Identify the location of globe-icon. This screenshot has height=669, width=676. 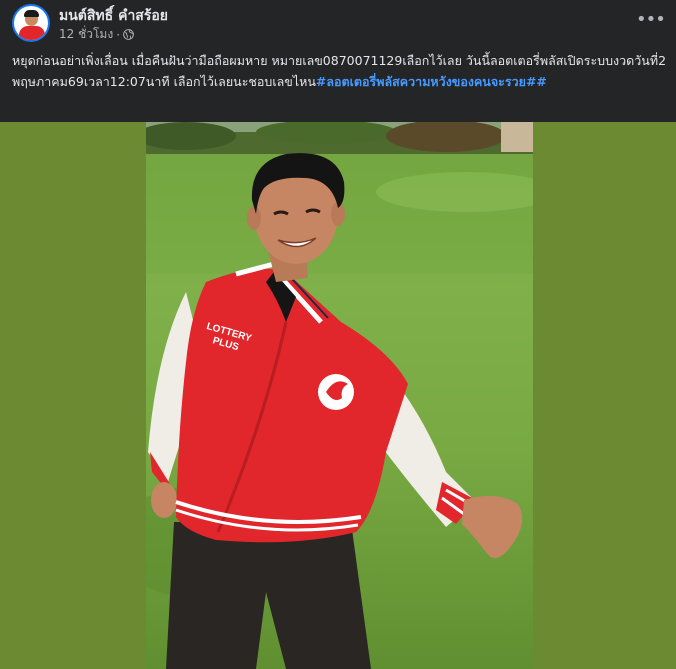
(128, 34).